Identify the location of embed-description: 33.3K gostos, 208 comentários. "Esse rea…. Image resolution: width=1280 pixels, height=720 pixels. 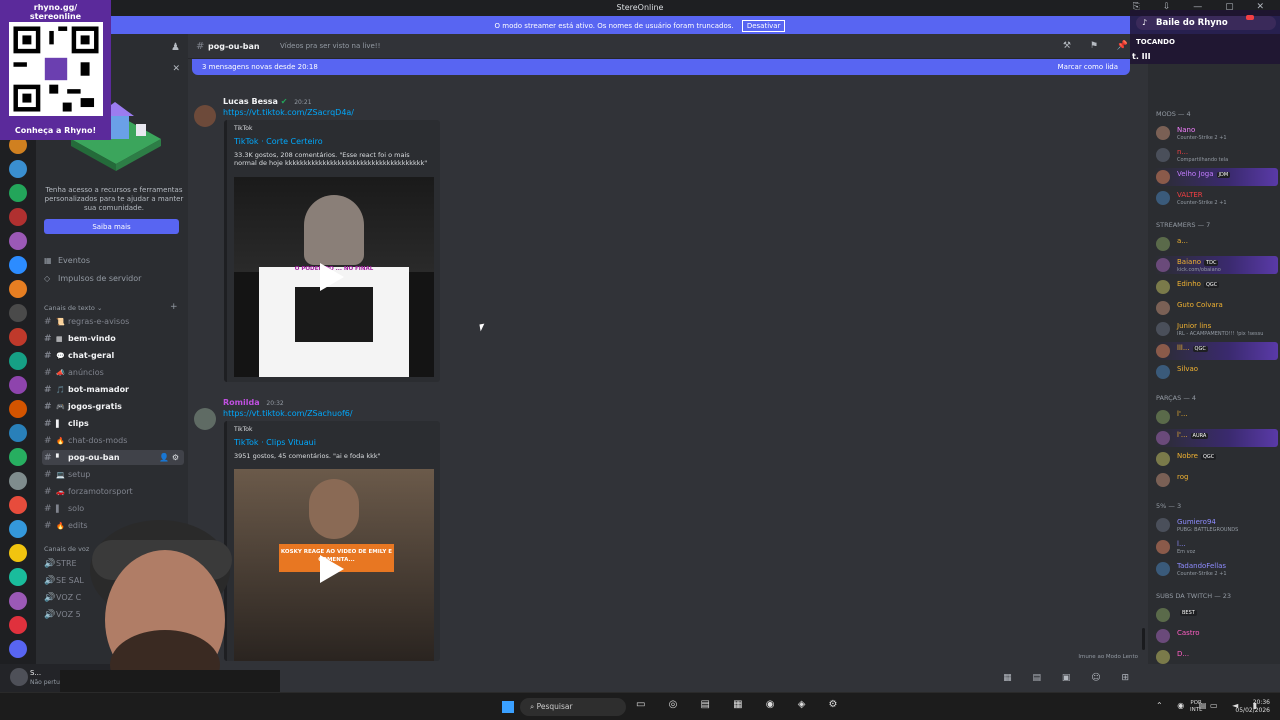
(331, 159).